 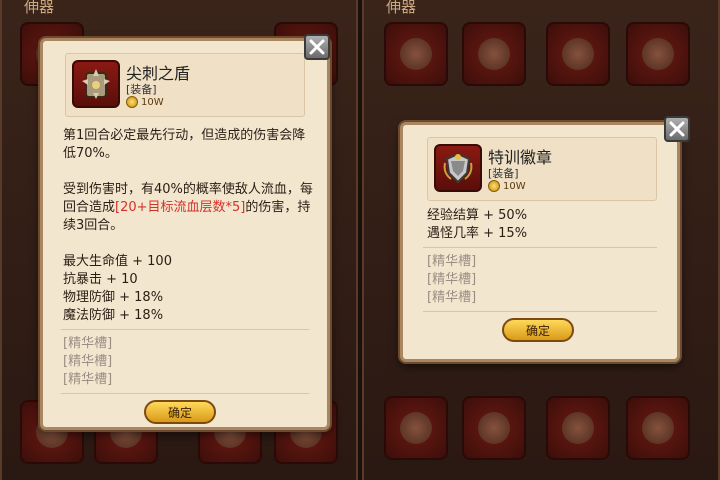 I want to click on stat-line: 魔法防御 + 18%, so click(x=113, y=315).